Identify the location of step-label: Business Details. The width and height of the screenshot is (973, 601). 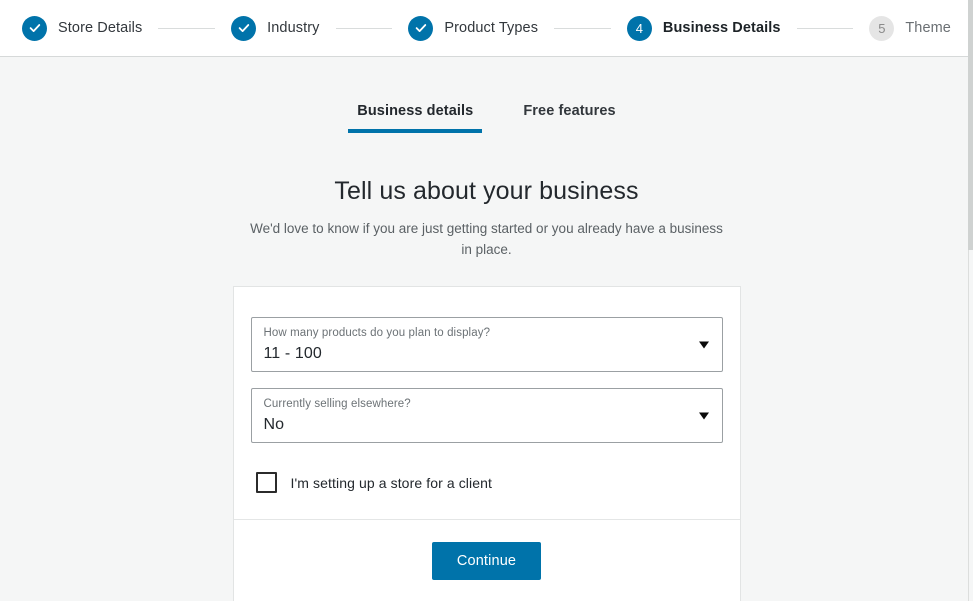
(721, 28).